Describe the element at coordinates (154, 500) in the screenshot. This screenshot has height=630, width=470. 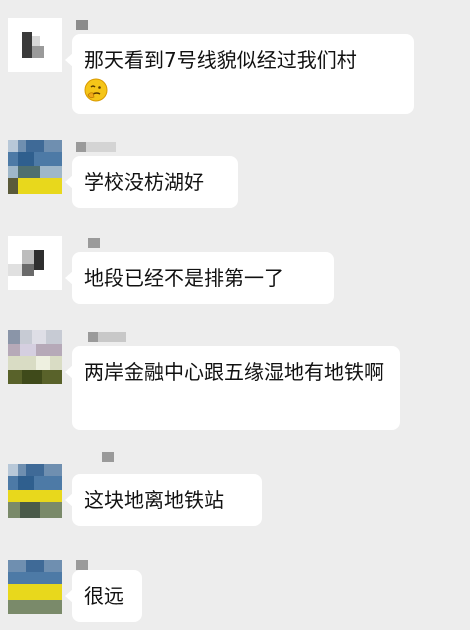
I see `message-text: 这块地离地铁站` at that location.